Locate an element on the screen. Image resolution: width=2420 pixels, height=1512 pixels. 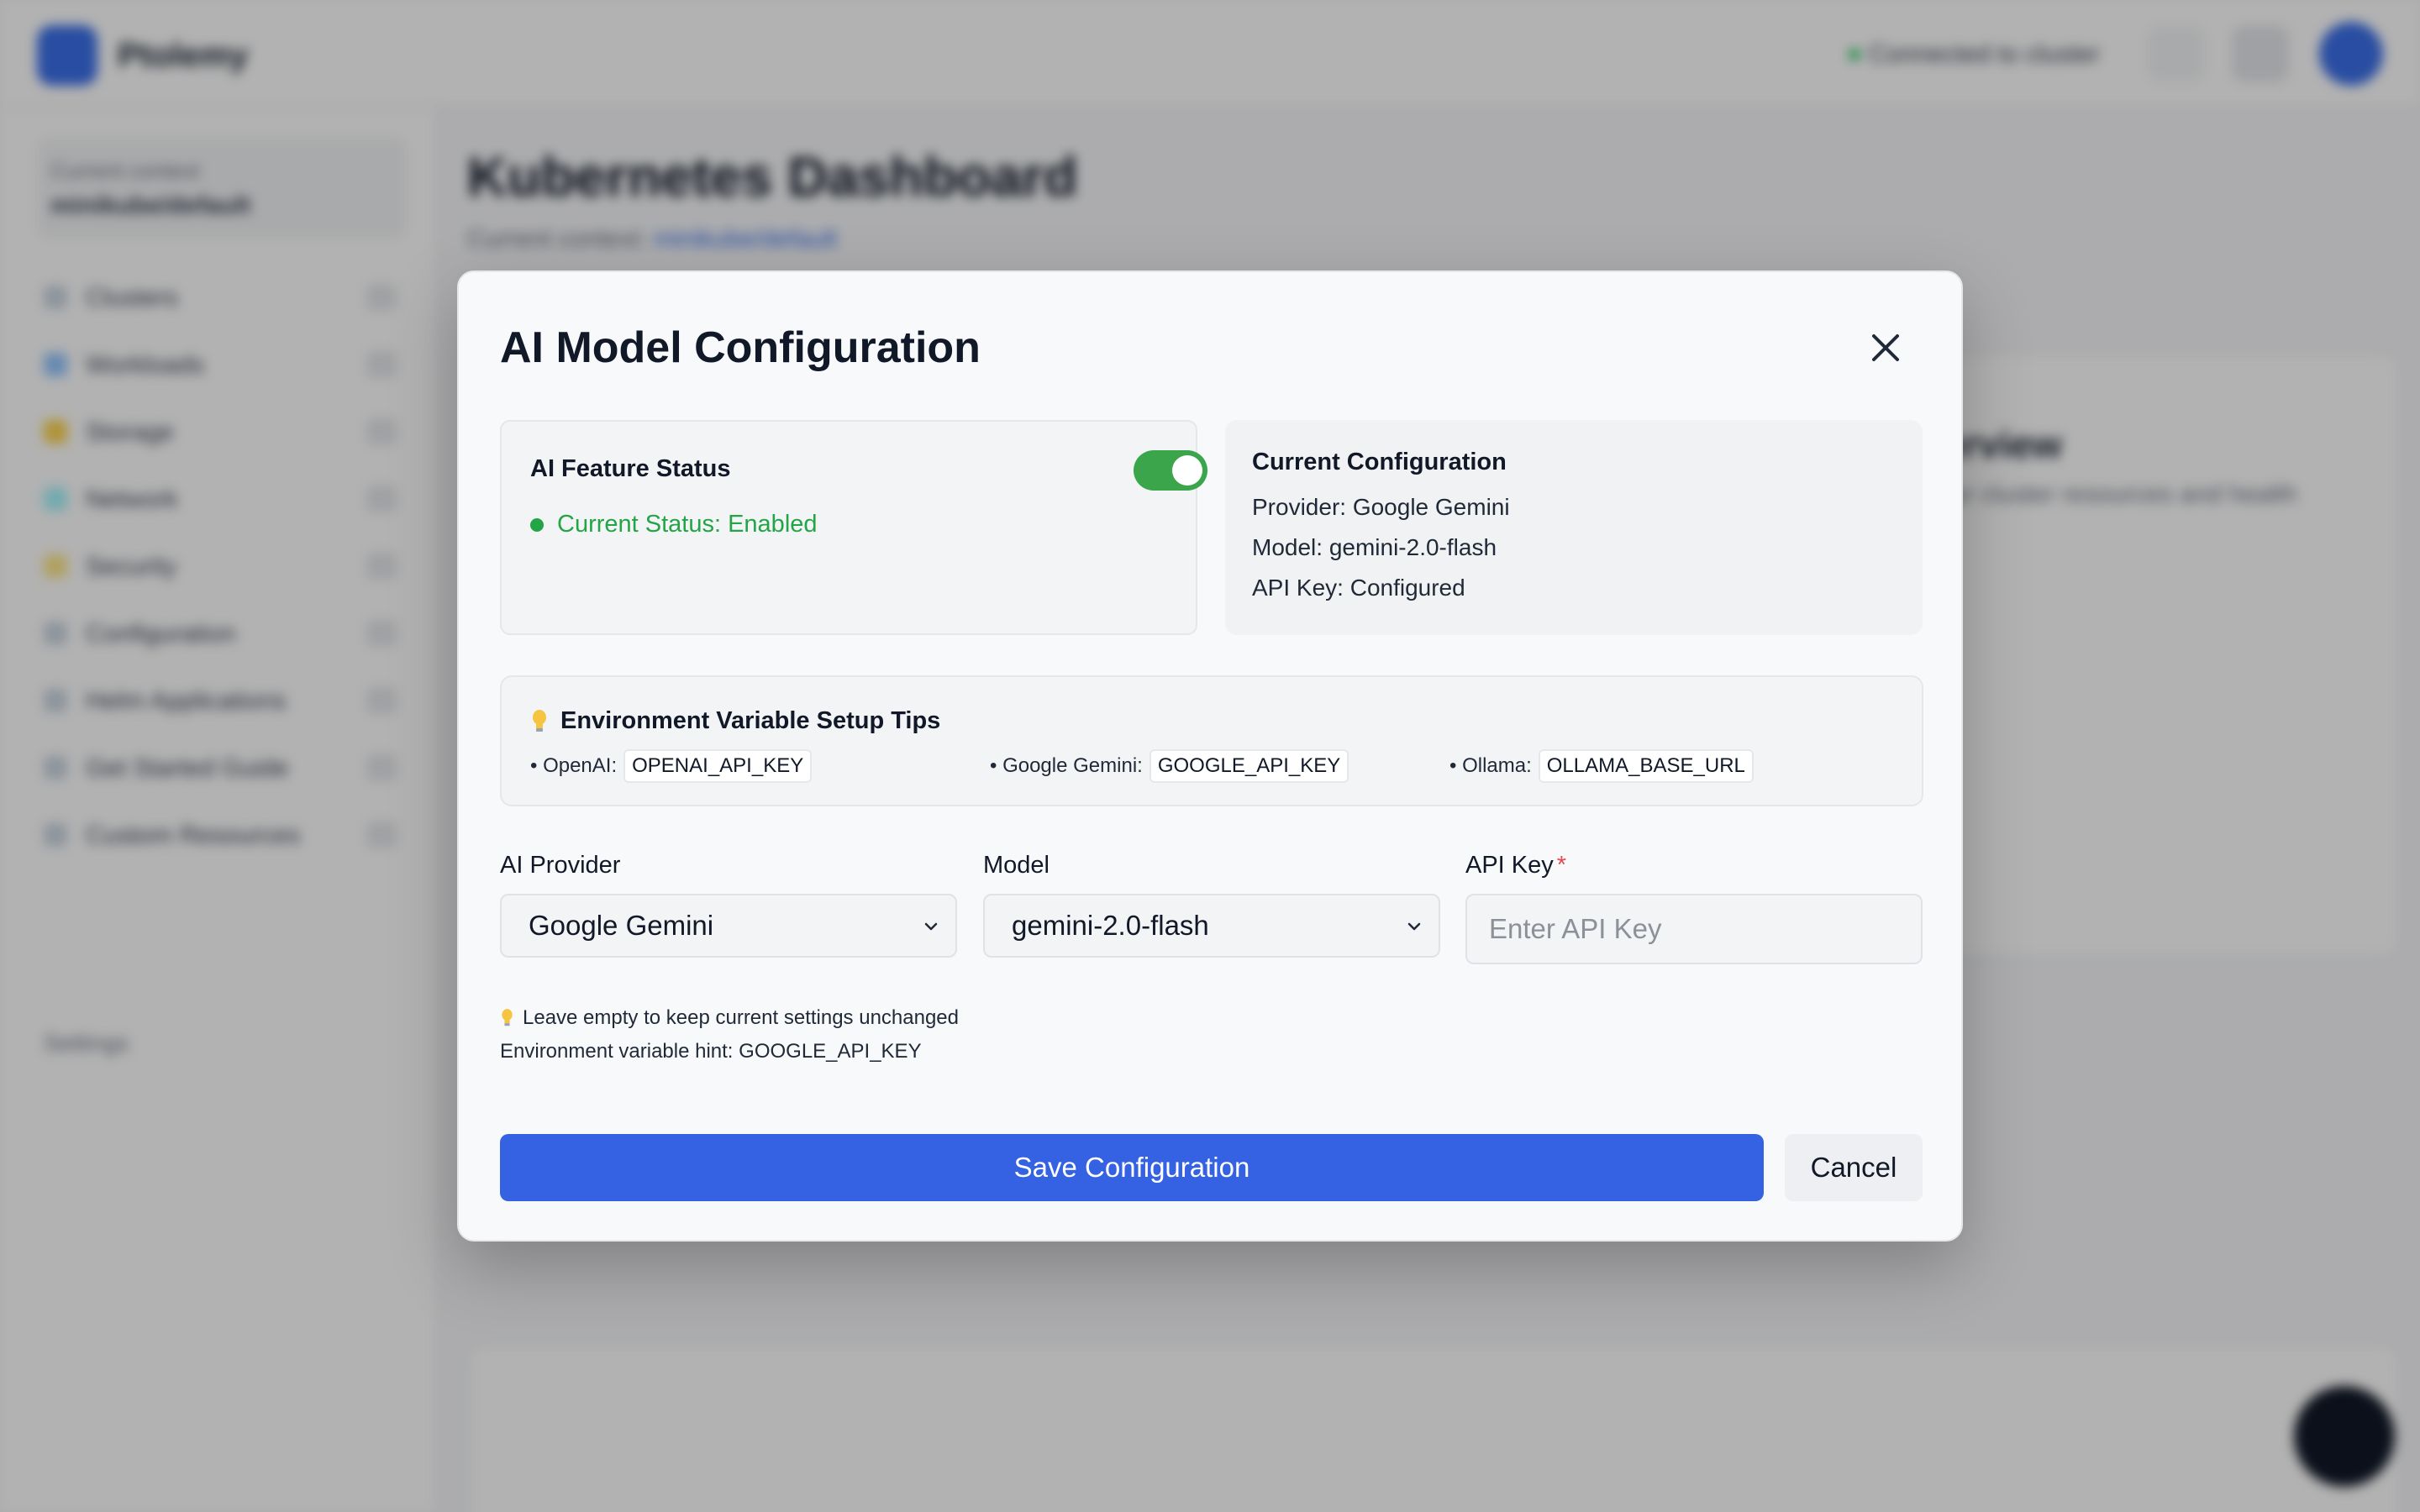
tip-gemini: • Google Gemini: GOOGLE_API_KEY is located at coordinates (1169, 766).